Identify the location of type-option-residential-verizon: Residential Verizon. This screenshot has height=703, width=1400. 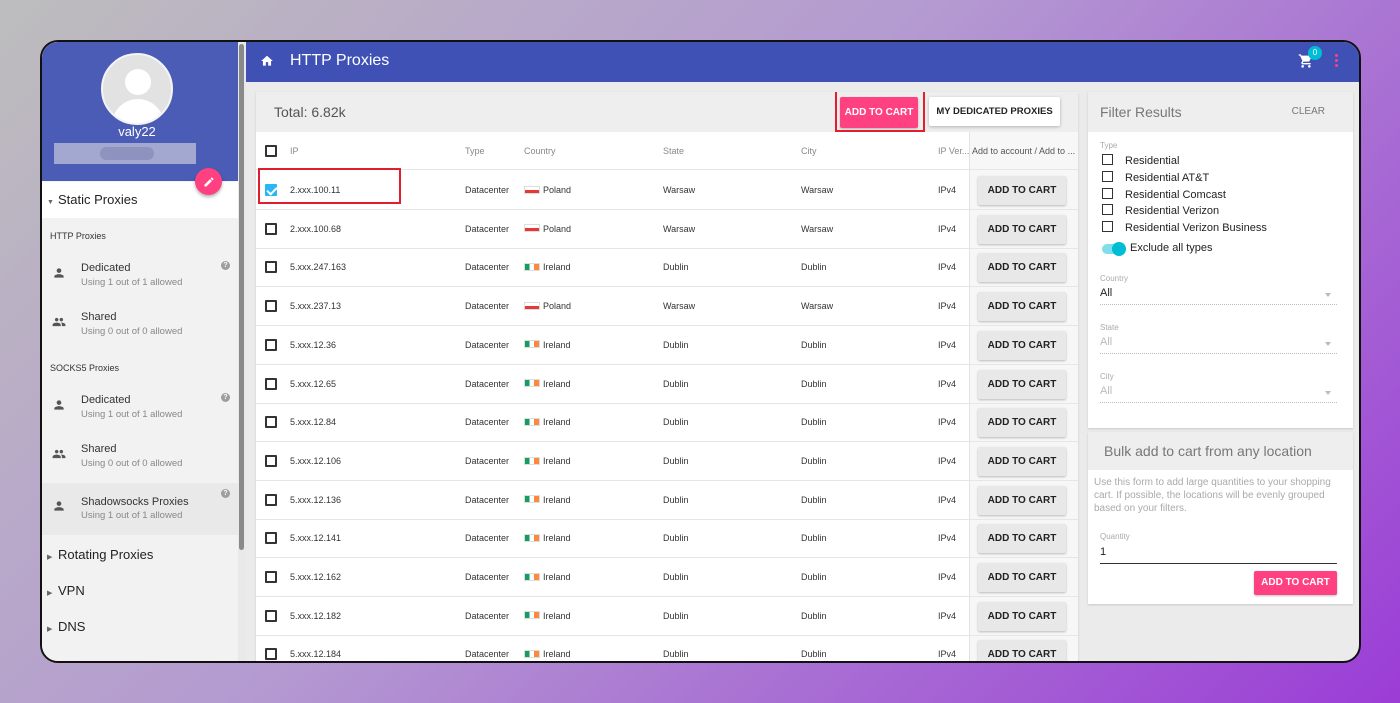
(1160, 210).